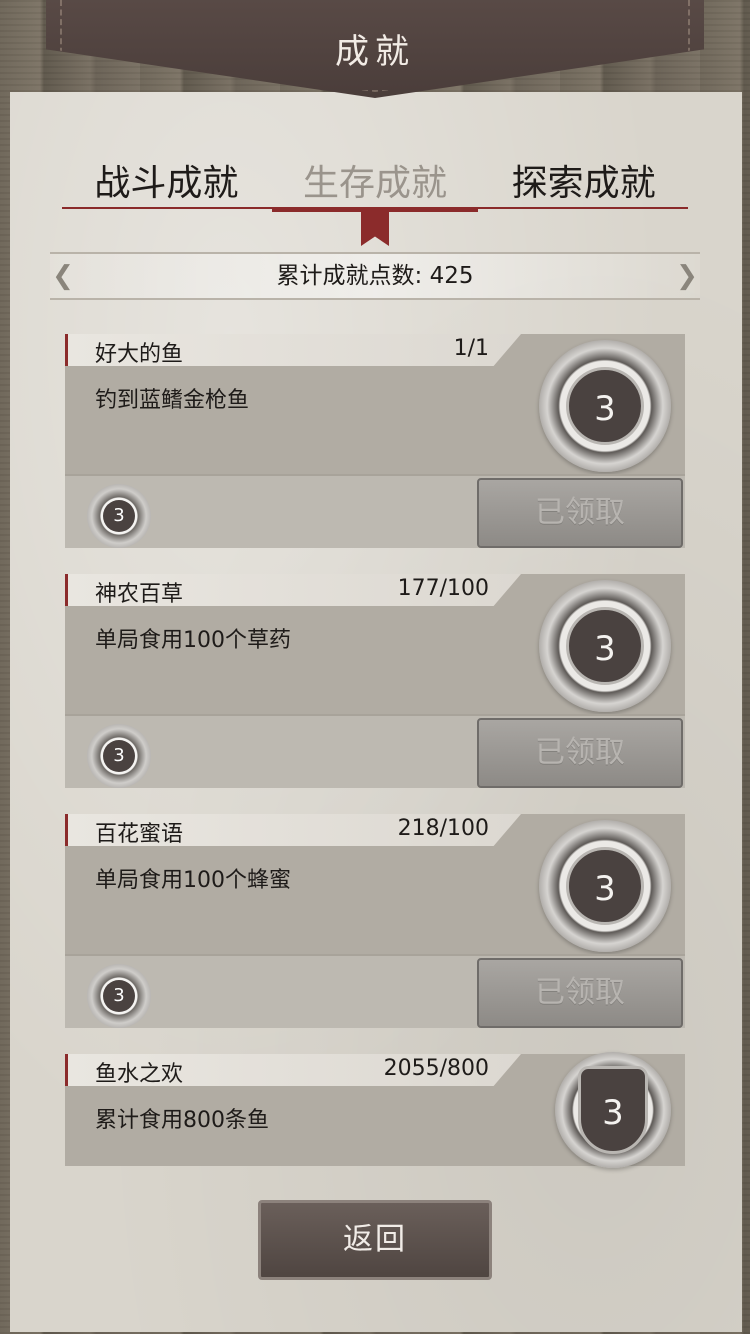 The height and width of the screenshot is (1334, 750). I want to click on achievement-card: 神农百草 177/100 单局食用100个草药 3 3 已领取, so click(375, 681).